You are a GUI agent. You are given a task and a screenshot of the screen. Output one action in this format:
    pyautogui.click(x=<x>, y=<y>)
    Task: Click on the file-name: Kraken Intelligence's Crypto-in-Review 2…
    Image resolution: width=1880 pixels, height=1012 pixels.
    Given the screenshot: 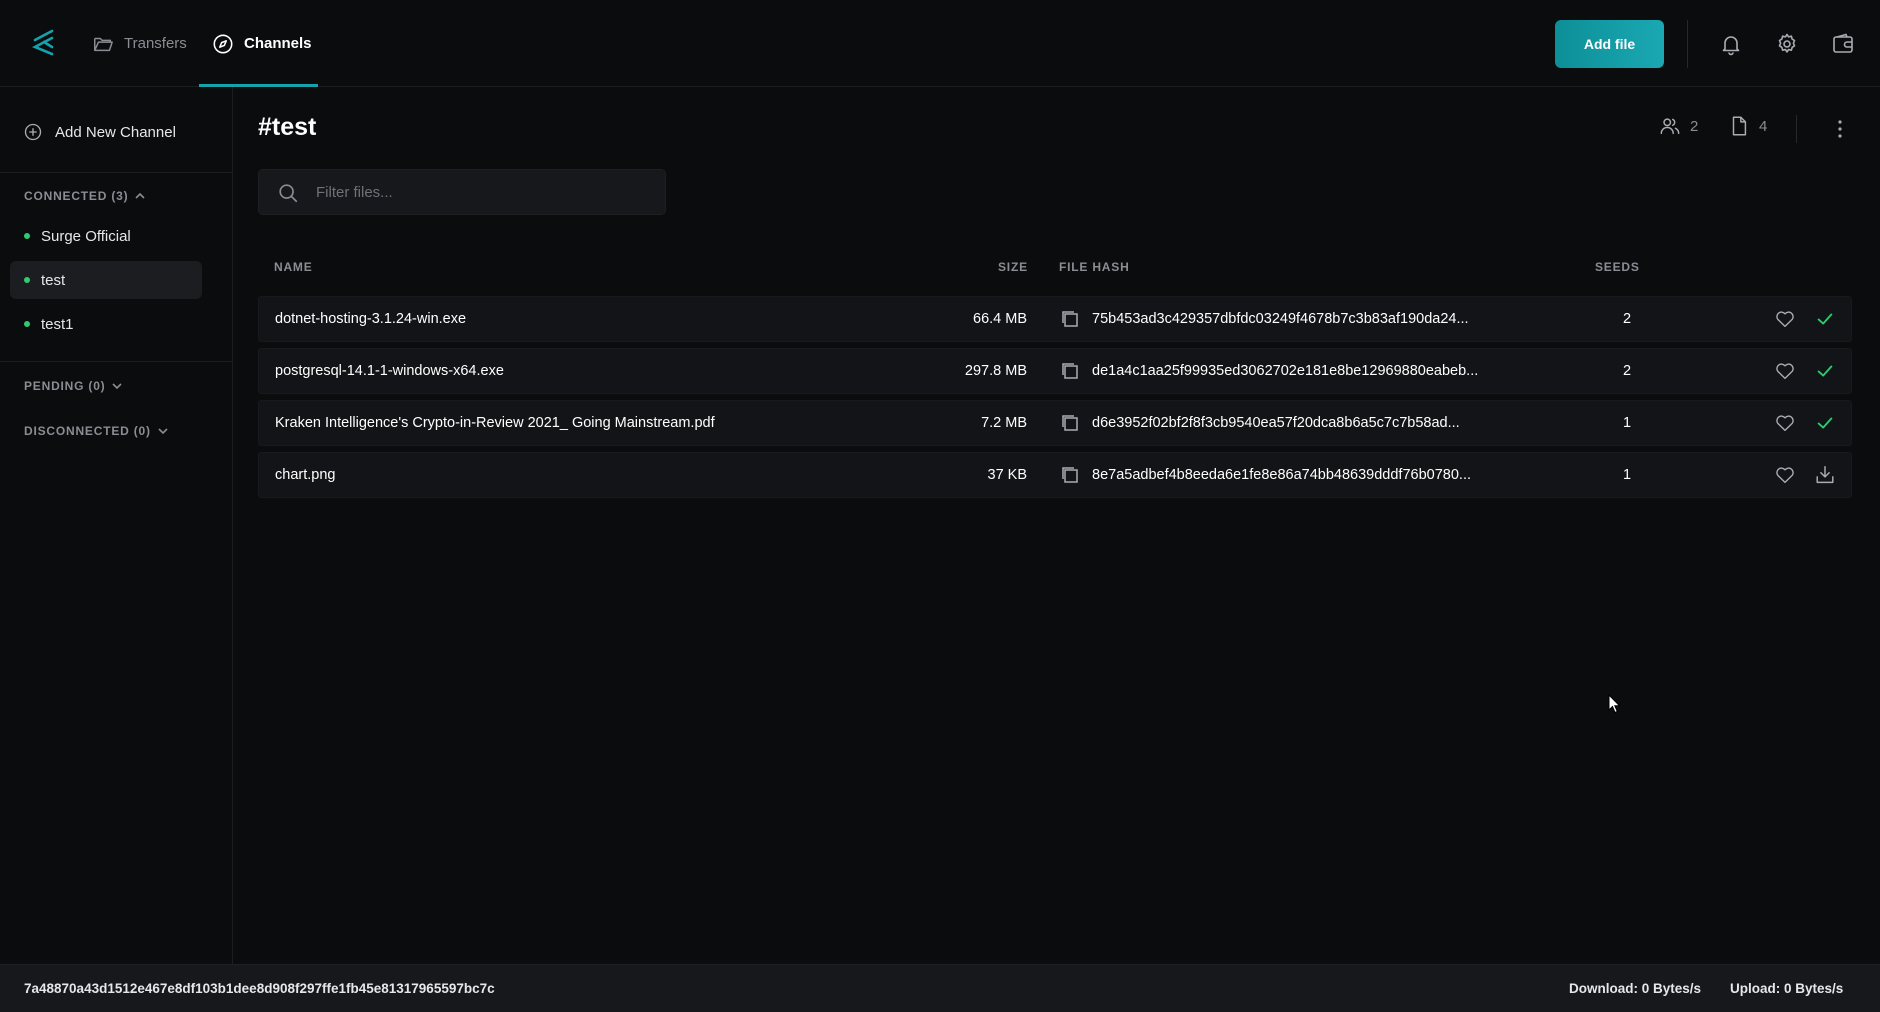 What is the action you would take?
    pyautogui.click(x=495, y=423)
    